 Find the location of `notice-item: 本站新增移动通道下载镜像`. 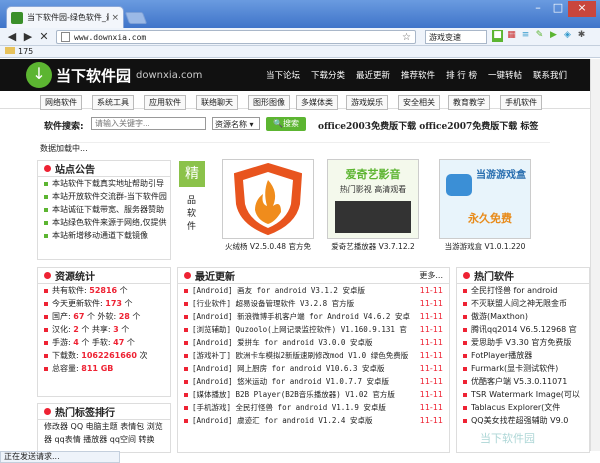

notice-item: 本站新增移动通道下载镜像 is located at coordinates (100, 235).